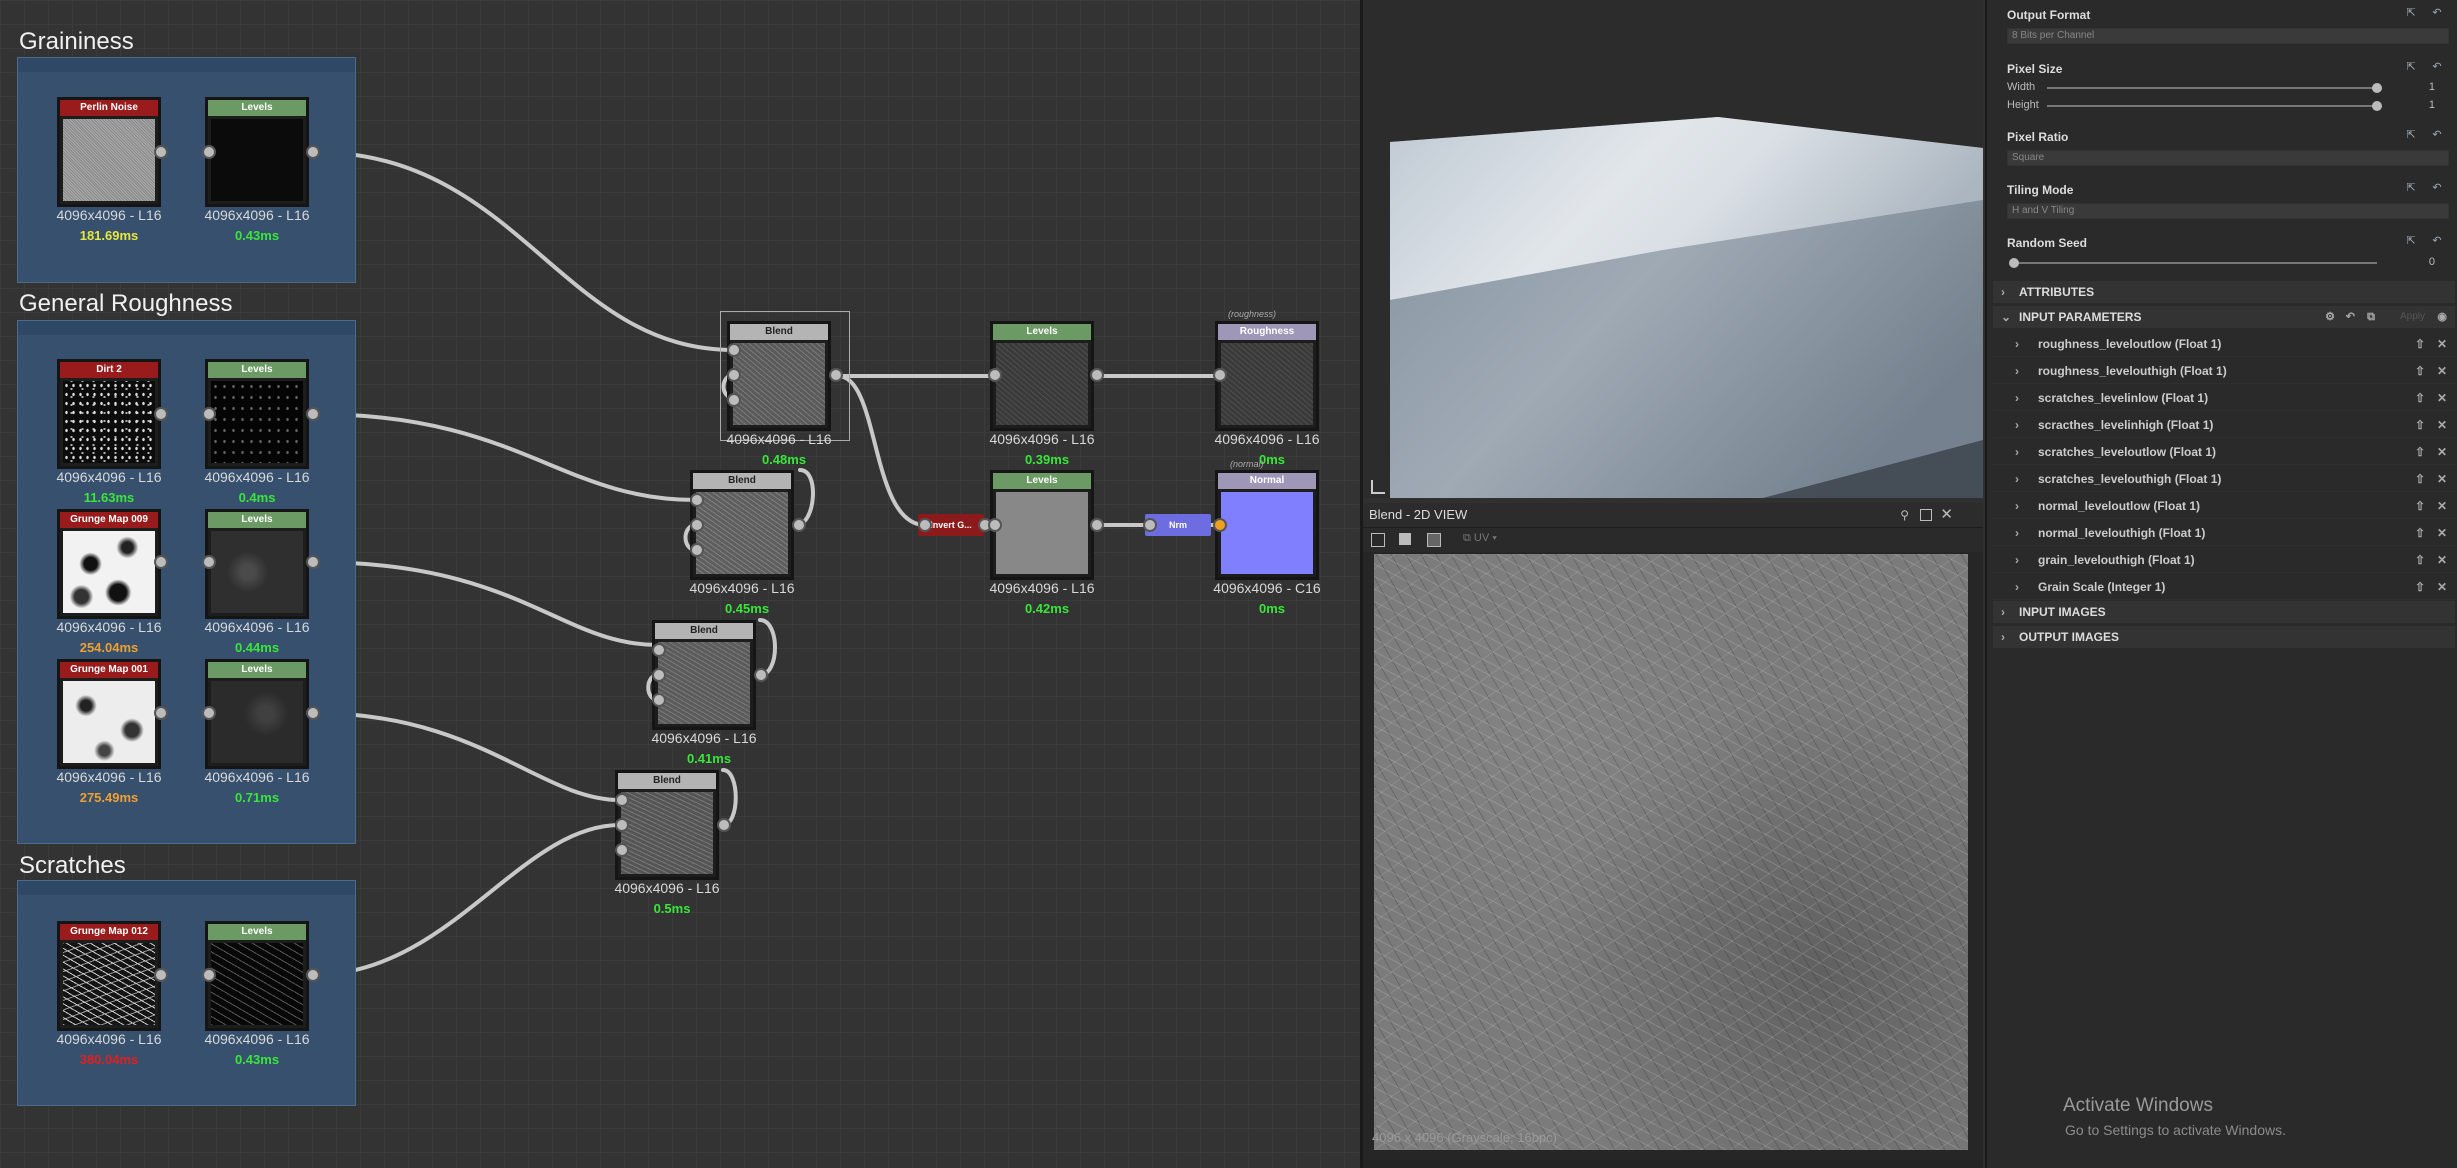  What do you see at coordinates (2377, 106) in the screenshot?
I see `height-slider-knob` at bounding box center [2377, 106].